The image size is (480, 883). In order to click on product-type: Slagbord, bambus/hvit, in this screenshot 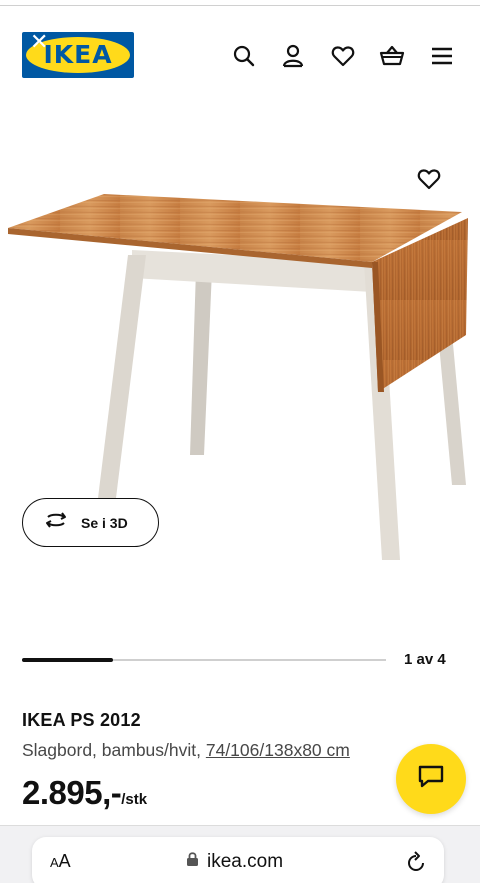, I will do `click(114, 750)`.